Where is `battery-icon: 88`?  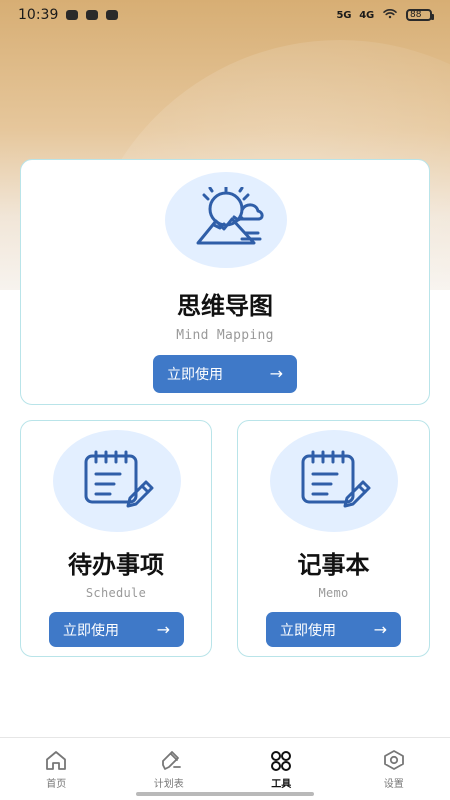 battery-icon: 88 is located at coordinates (420, 15).